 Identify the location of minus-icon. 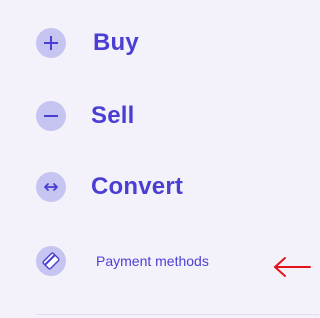
(51, 116).